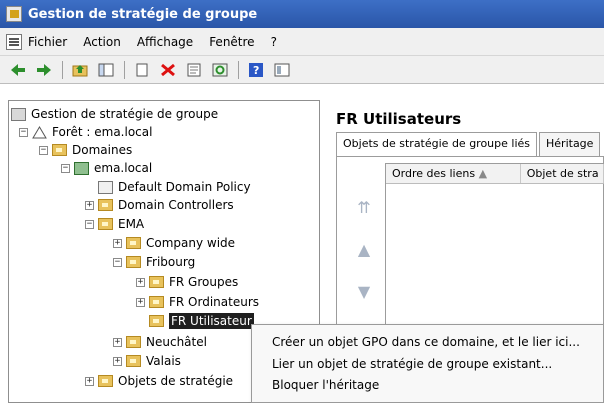  What do you see at coordinates (437, 144) in the screenshot?
I see `tab-linked-gpos: Objets de stratégie de groupe liés` at bounding box center [437, 144].